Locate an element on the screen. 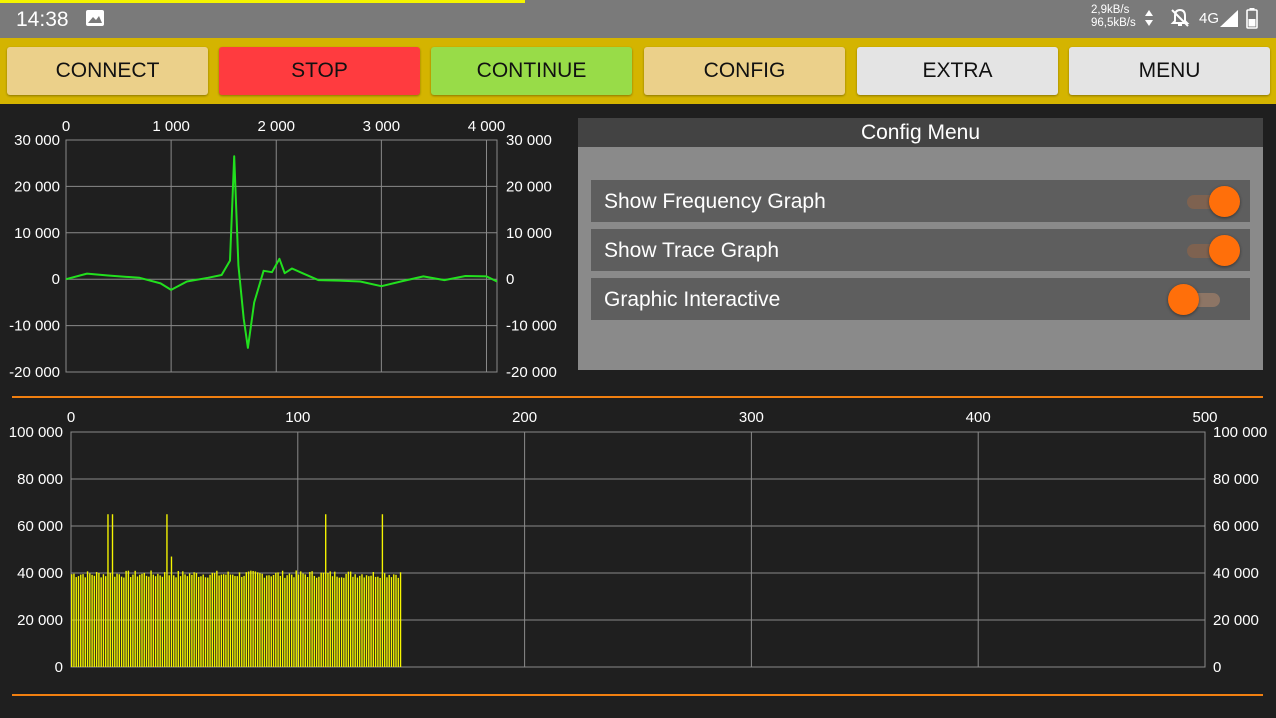  y-tick-label-right: 10 000 is located at coordinates (529, 233).